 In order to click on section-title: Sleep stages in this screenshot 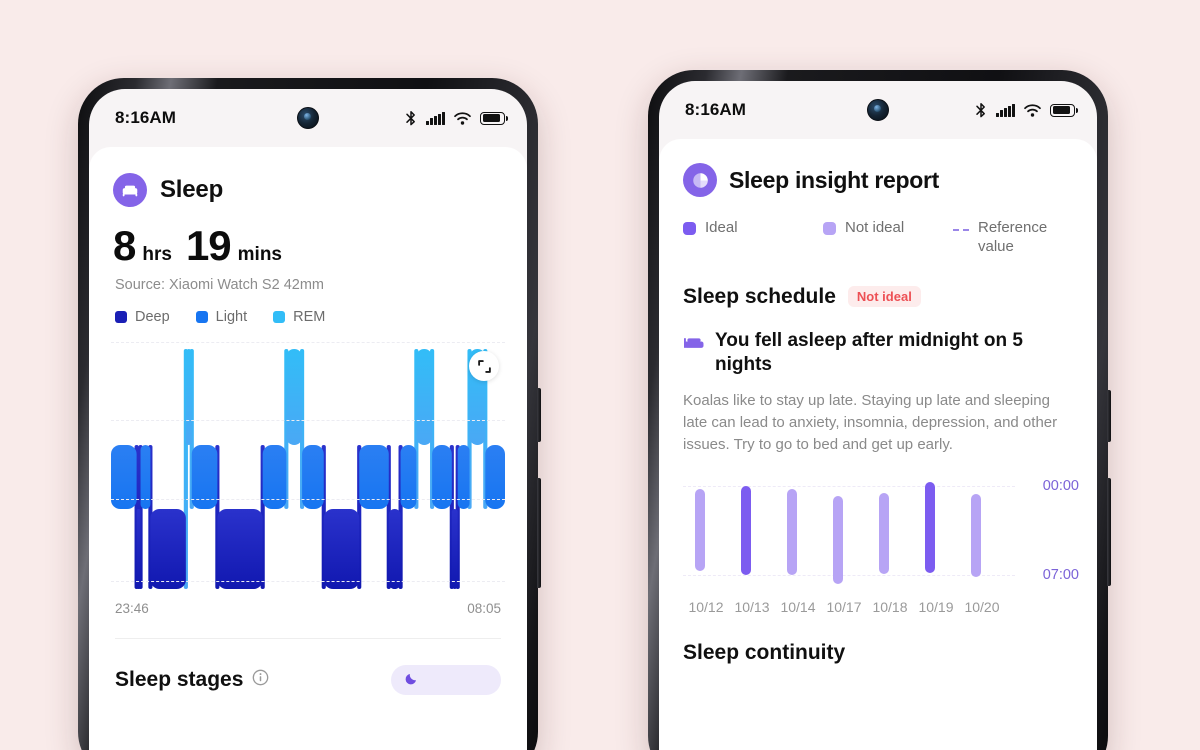, I will do `click(179, 679)`.